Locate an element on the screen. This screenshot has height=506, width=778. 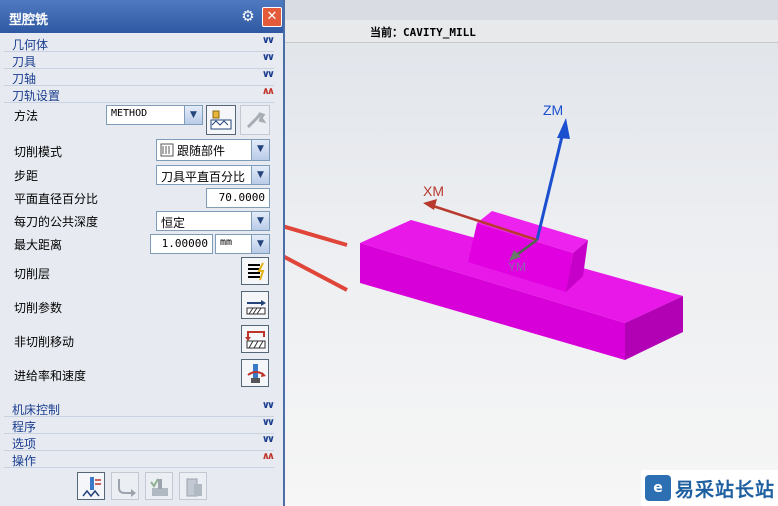
wrench-button is located at coordinates (255, 120).